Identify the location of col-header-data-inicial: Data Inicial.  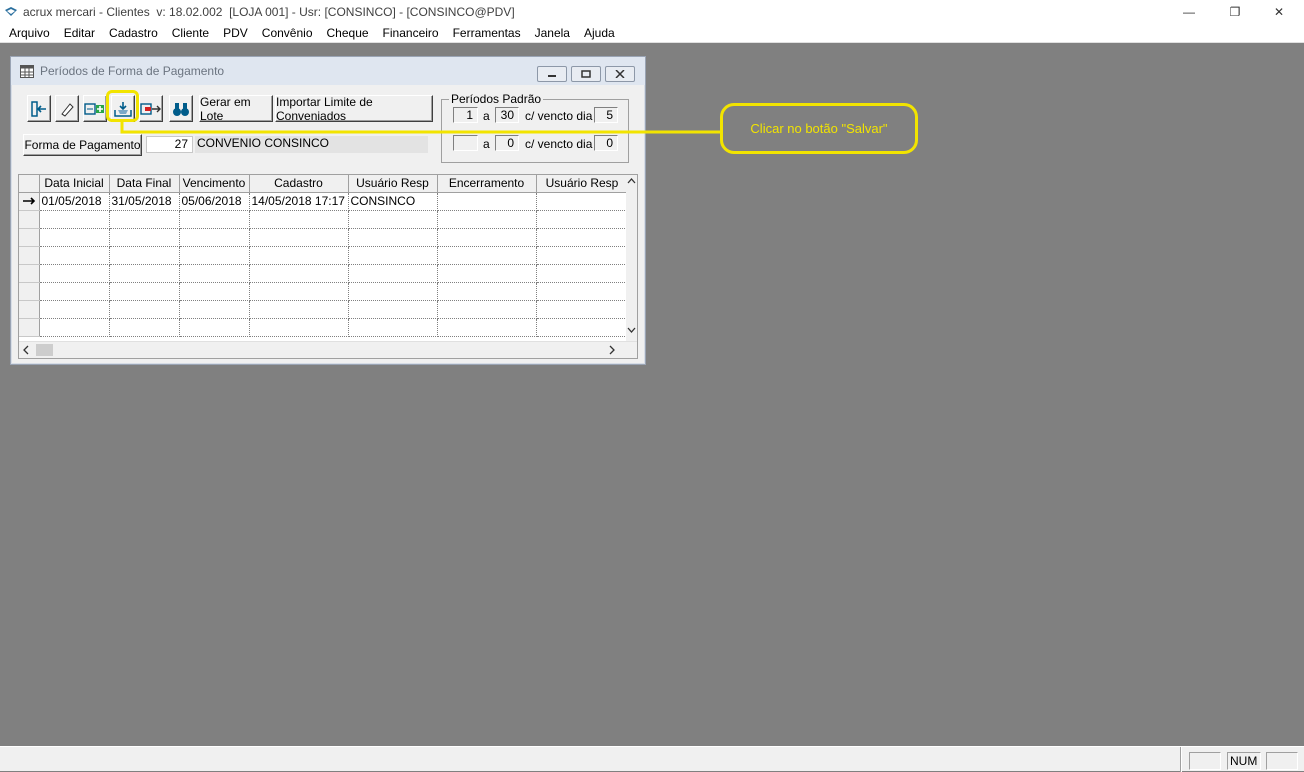
(74, 184).